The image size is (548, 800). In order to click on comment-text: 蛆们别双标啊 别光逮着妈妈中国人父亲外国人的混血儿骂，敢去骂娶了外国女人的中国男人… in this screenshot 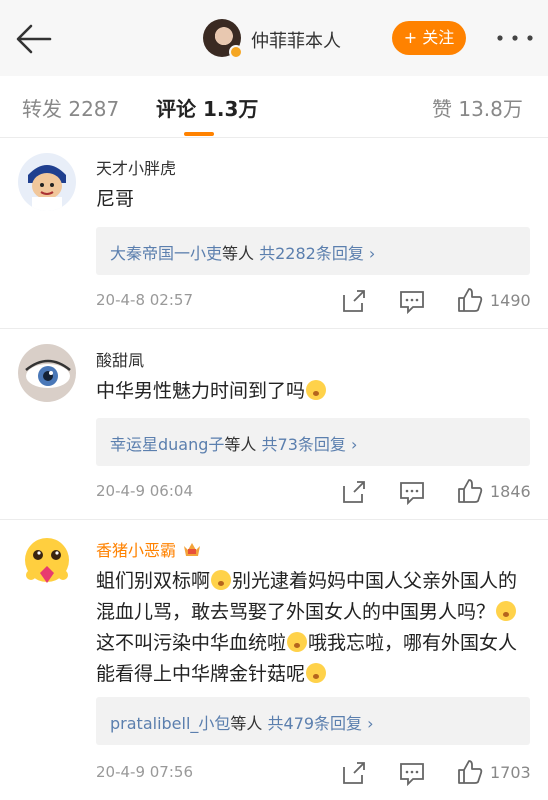, I will do `click(316, 628)`.